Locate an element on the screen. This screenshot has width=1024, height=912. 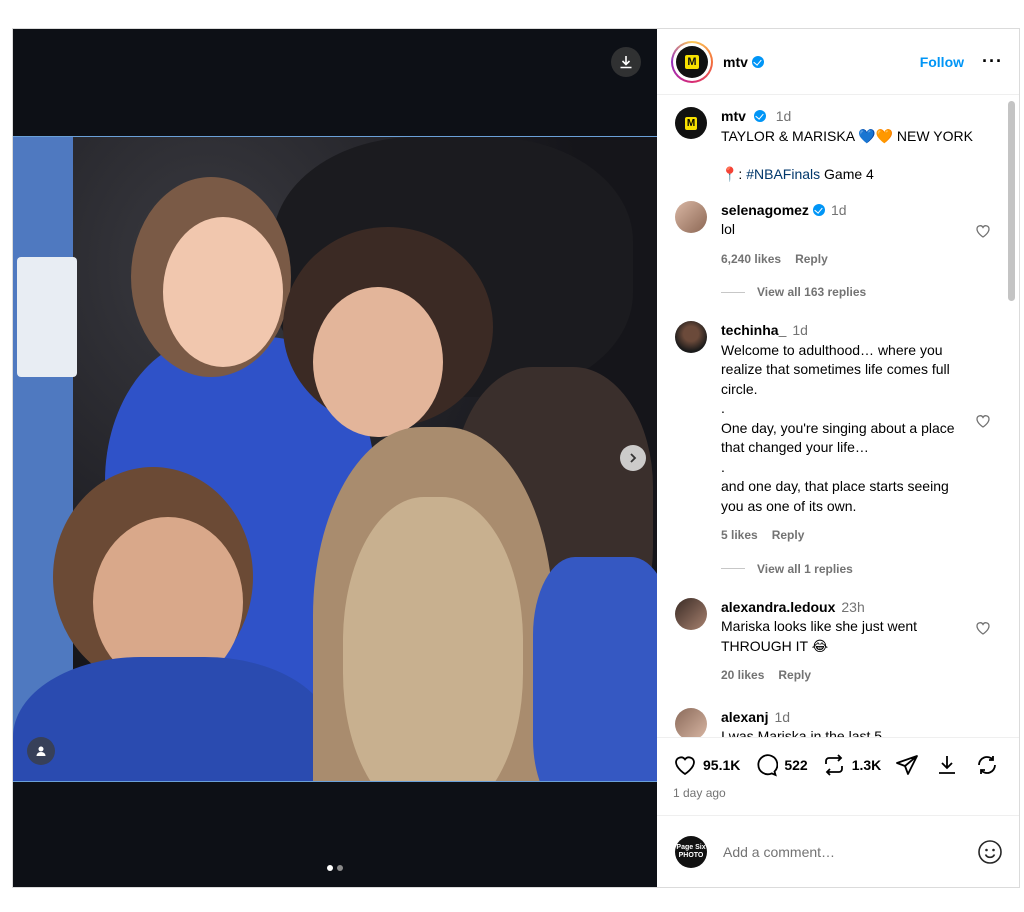
add-comment-bar: Page Six PHOTO is located at coordinates (838, 851).